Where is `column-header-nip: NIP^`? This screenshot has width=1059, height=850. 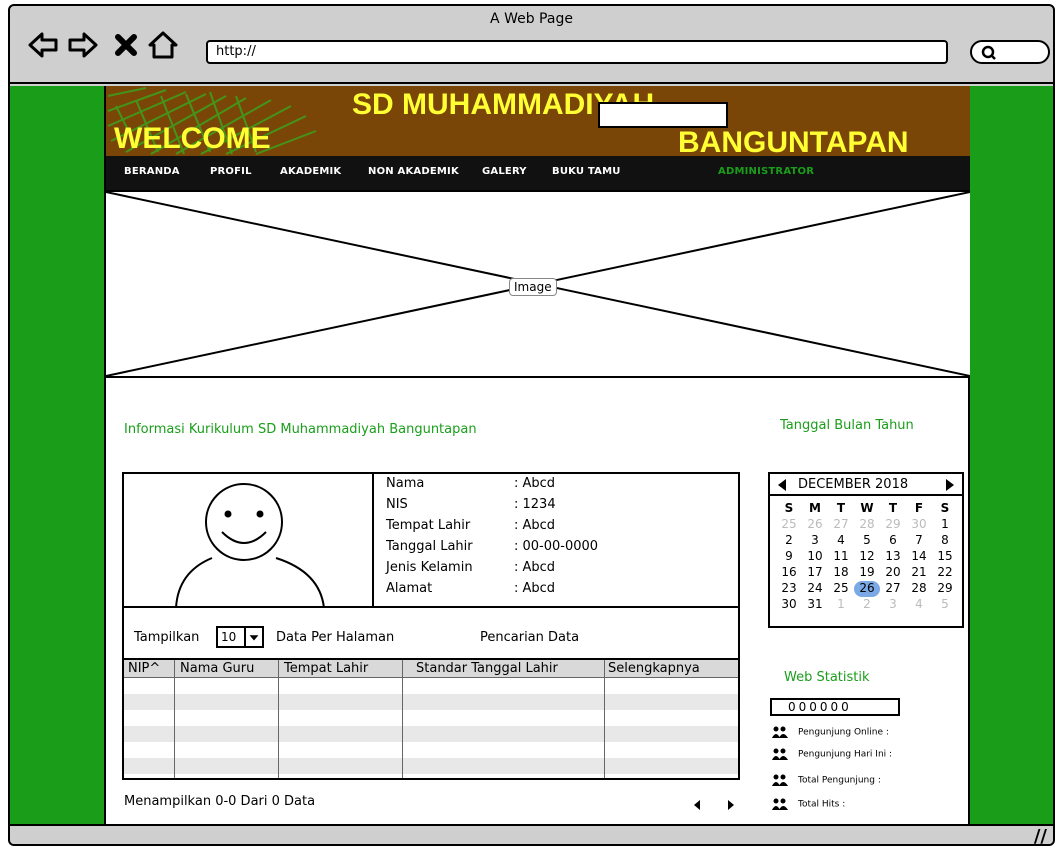 column-header-nip: NIP^ is located at coordinates (144, 668).